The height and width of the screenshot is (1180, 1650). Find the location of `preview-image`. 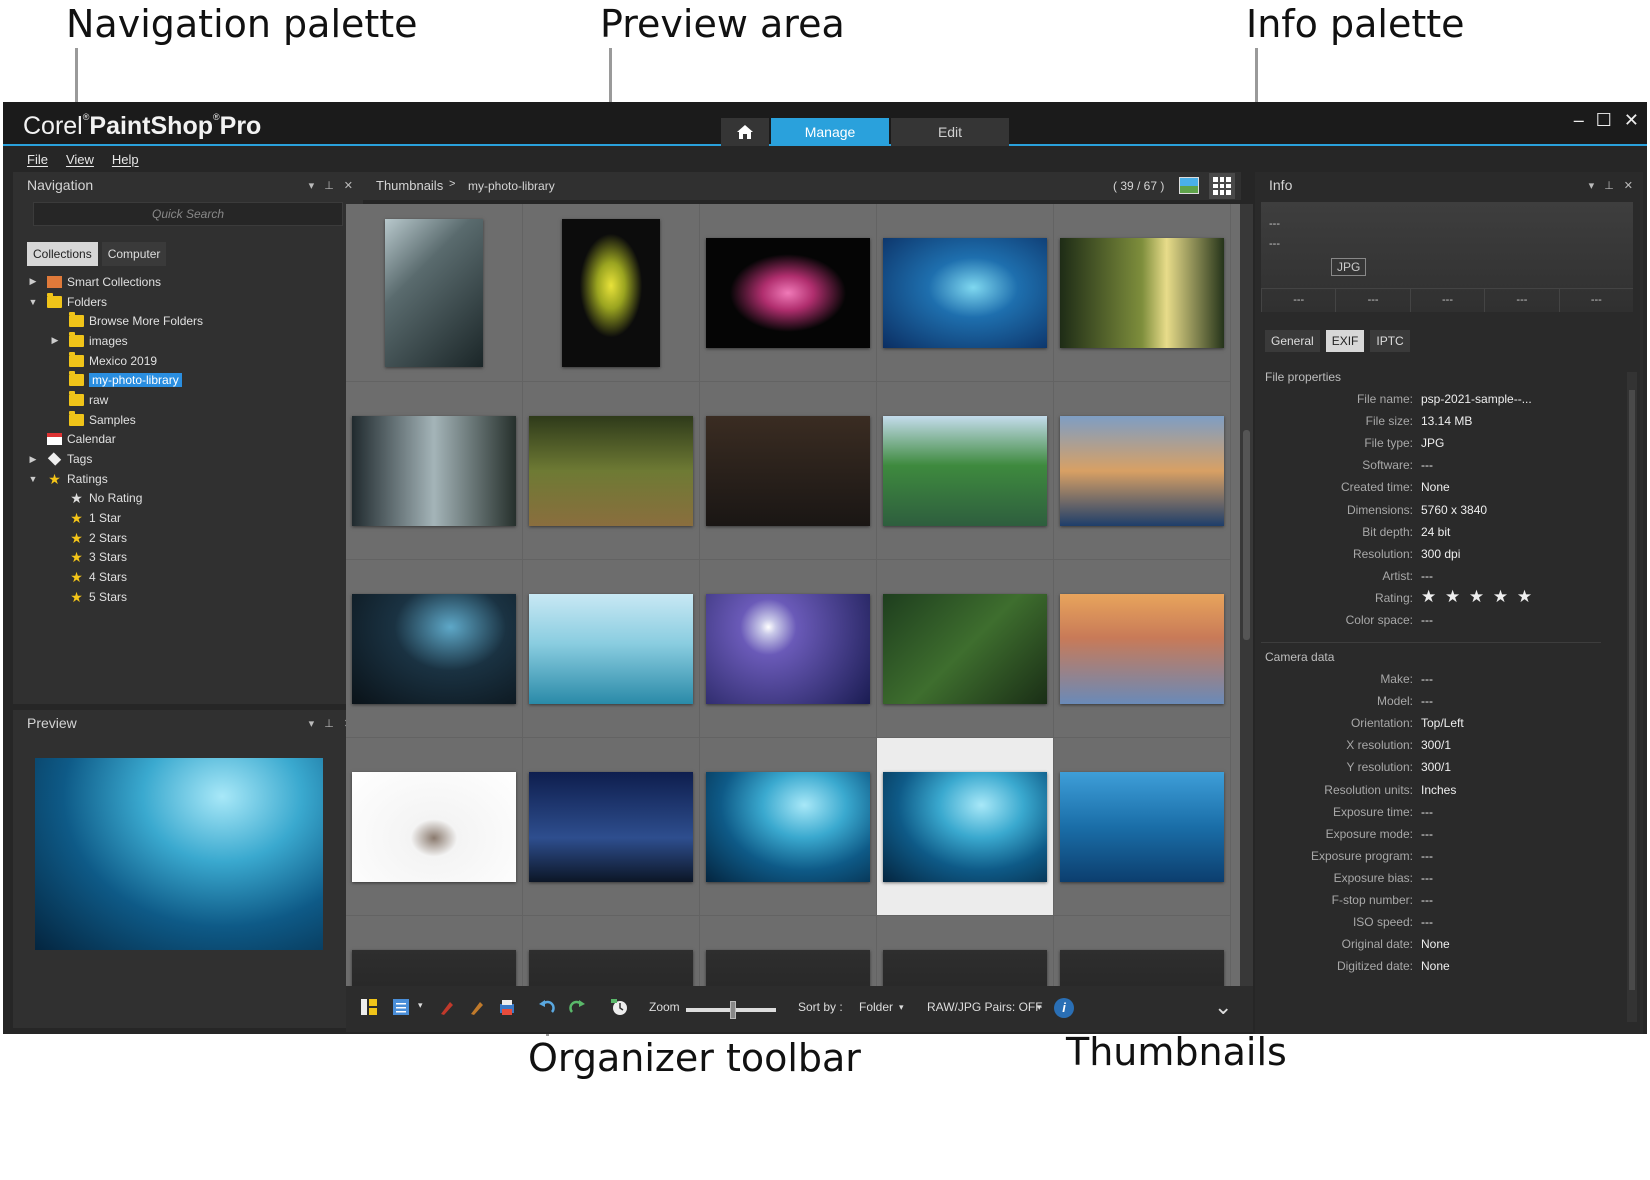

preview-image is located at coordinates (179, 854).